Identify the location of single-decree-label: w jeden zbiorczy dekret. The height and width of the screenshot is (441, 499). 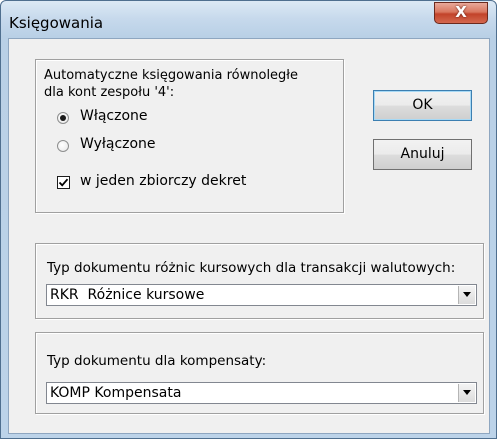
(163, 181).